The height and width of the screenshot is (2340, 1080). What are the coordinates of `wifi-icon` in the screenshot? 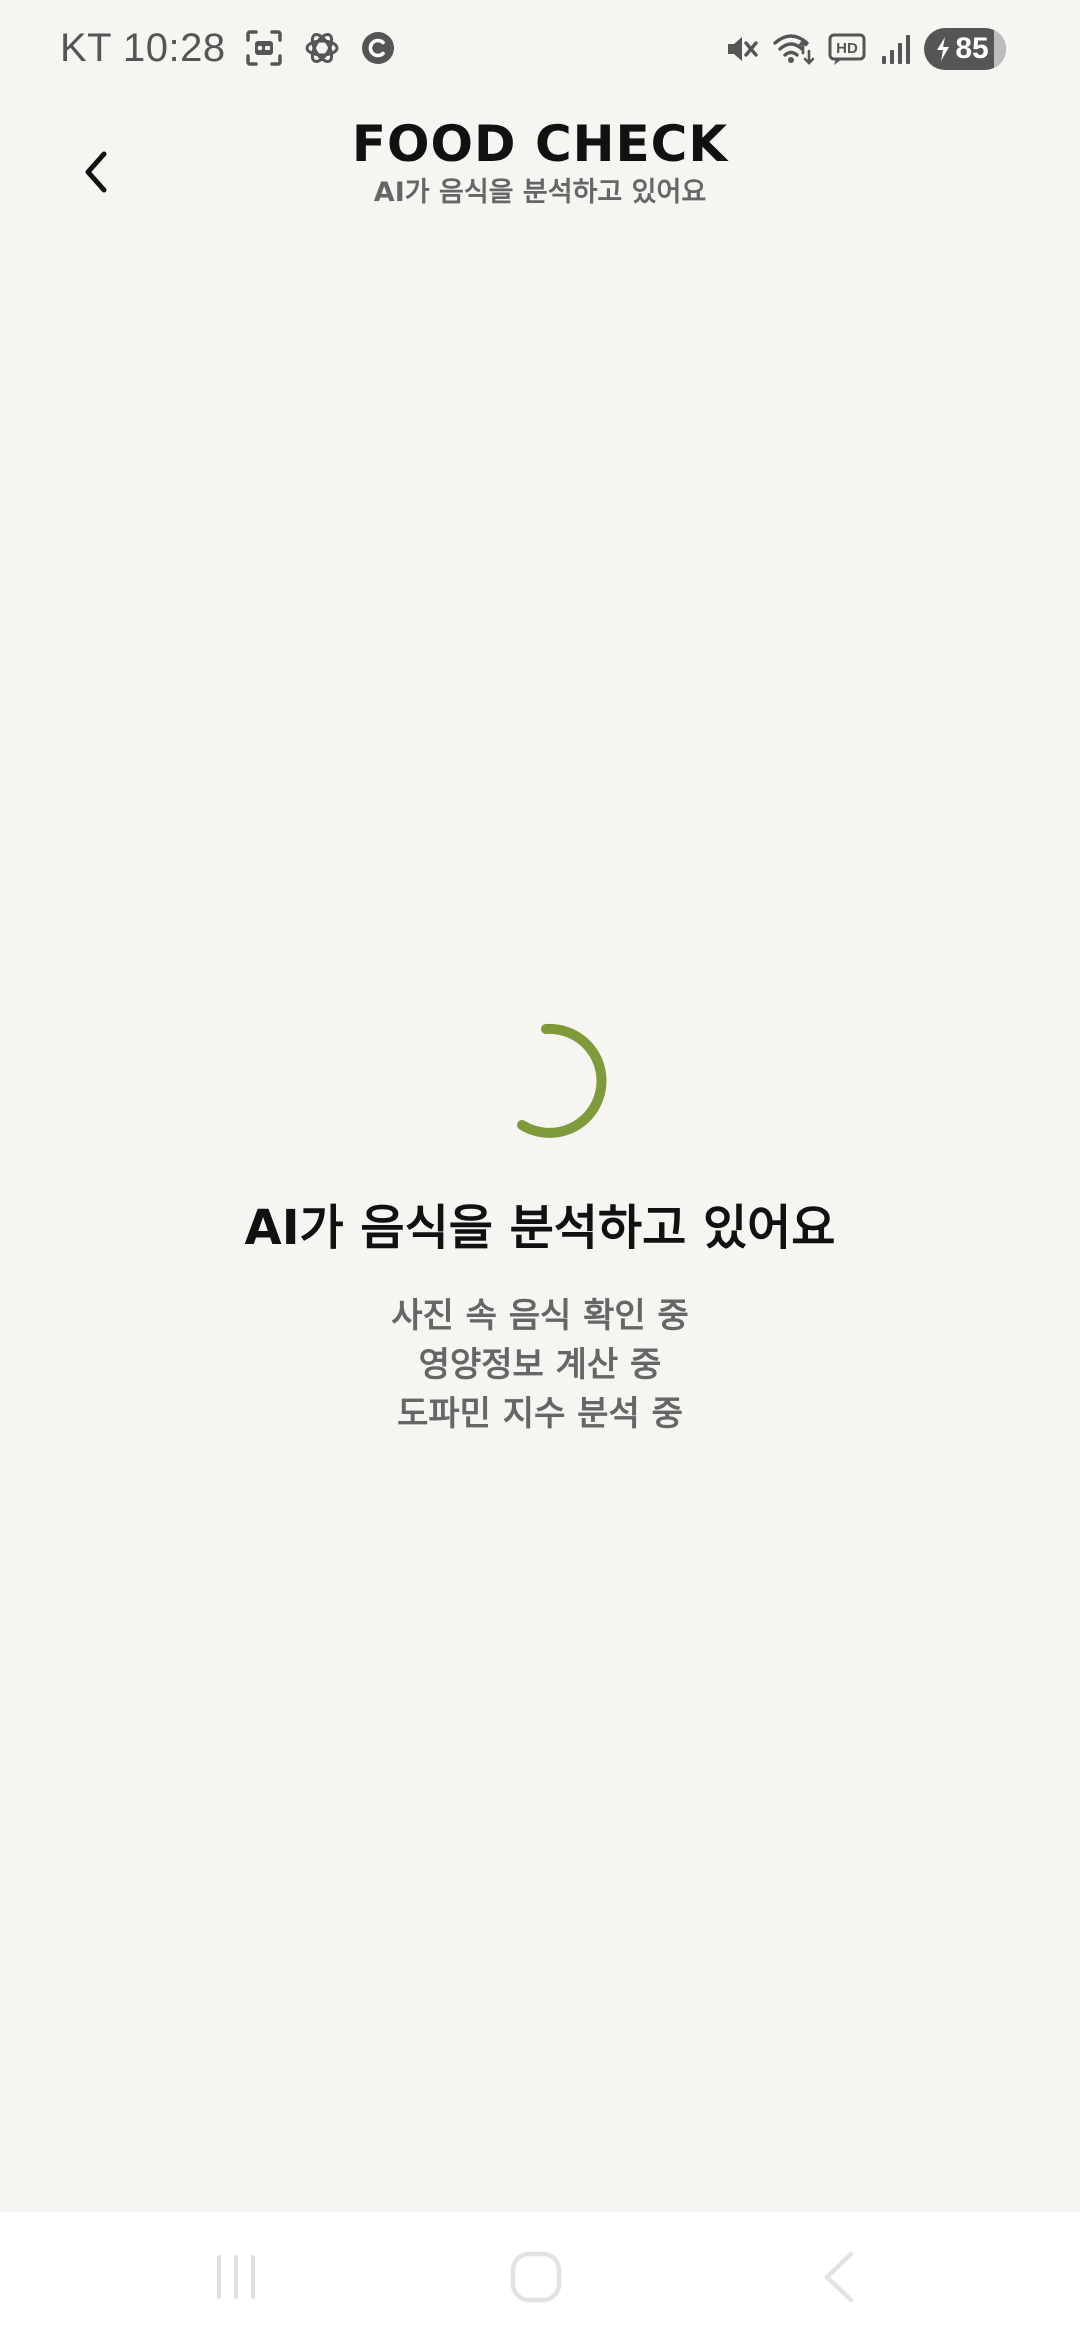 It's located at (794, 49).